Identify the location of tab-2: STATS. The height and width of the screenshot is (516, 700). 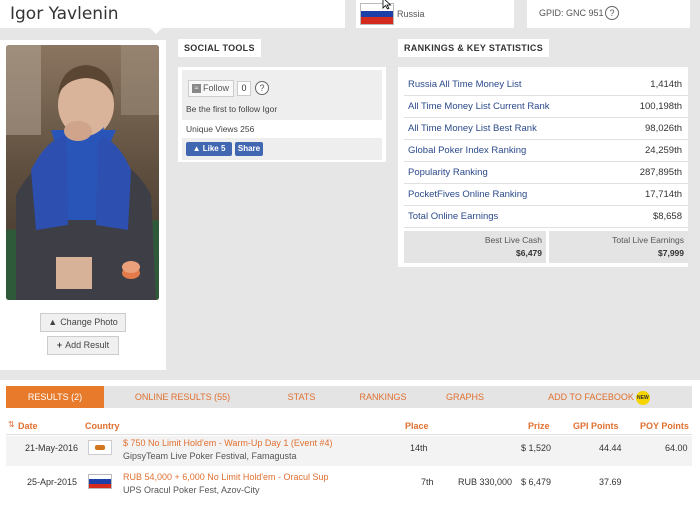
(301, 397).